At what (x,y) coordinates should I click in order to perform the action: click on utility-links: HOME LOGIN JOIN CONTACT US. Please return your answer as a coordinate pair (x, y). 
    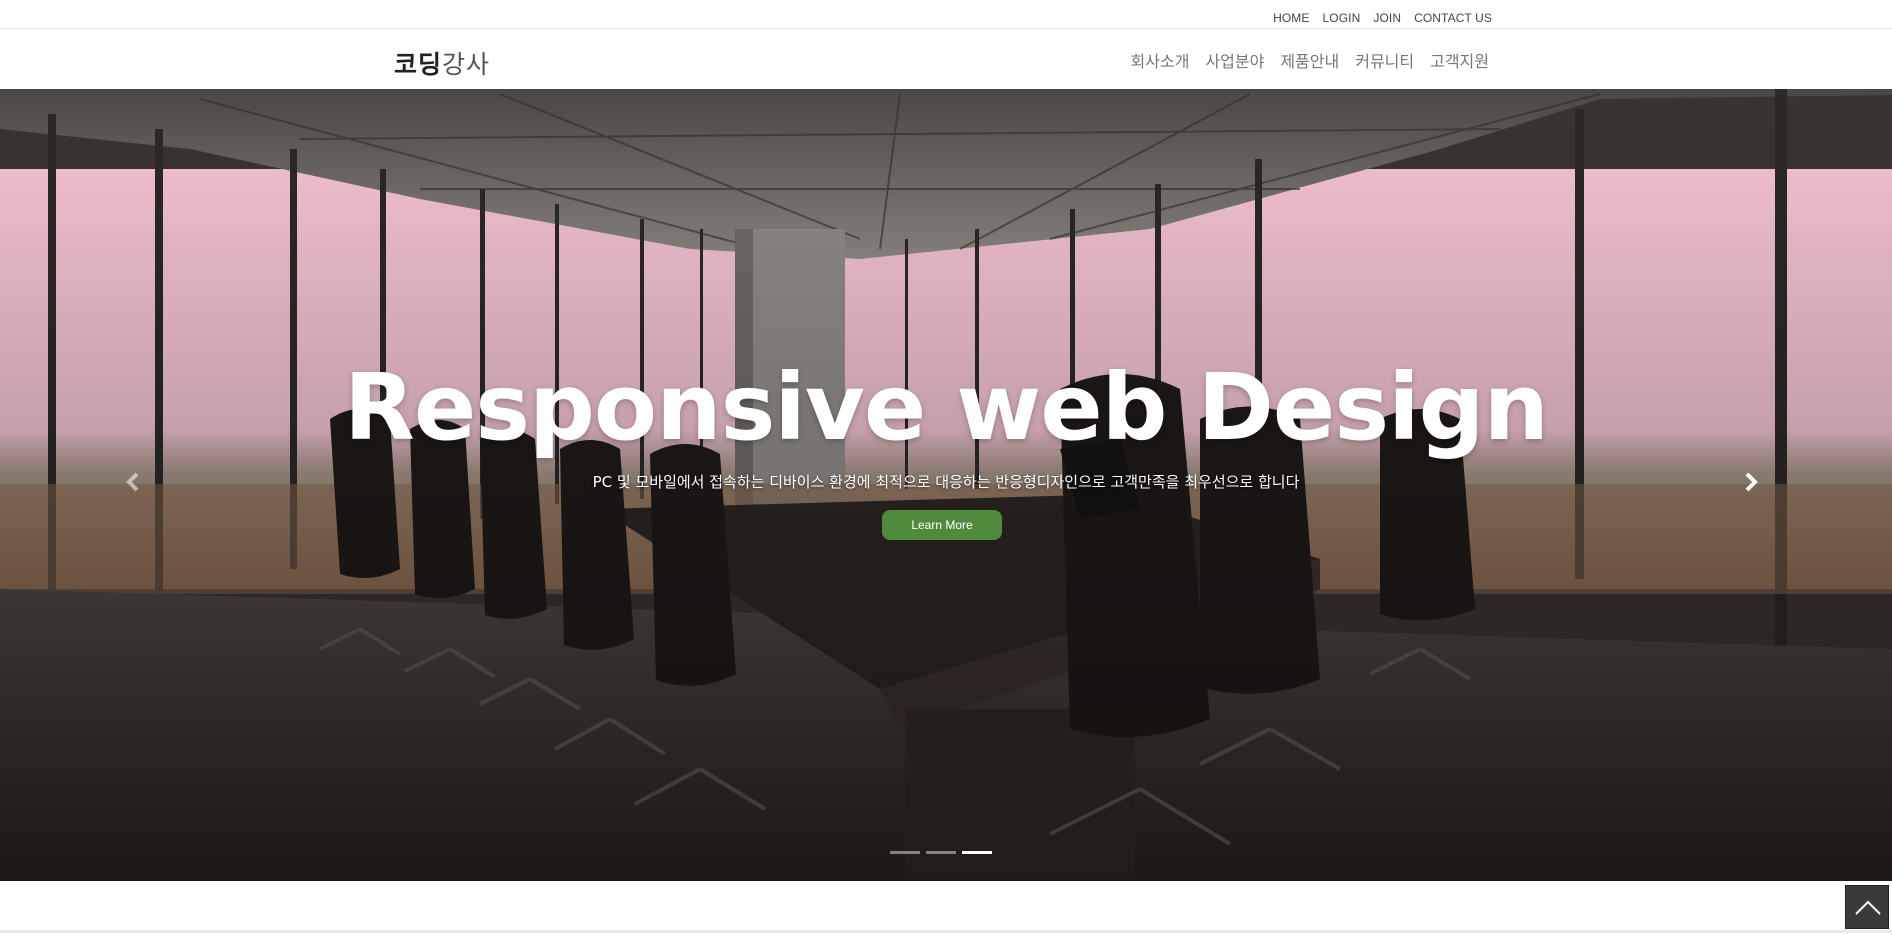
    Looking at the image, I should click on (1382, 16).